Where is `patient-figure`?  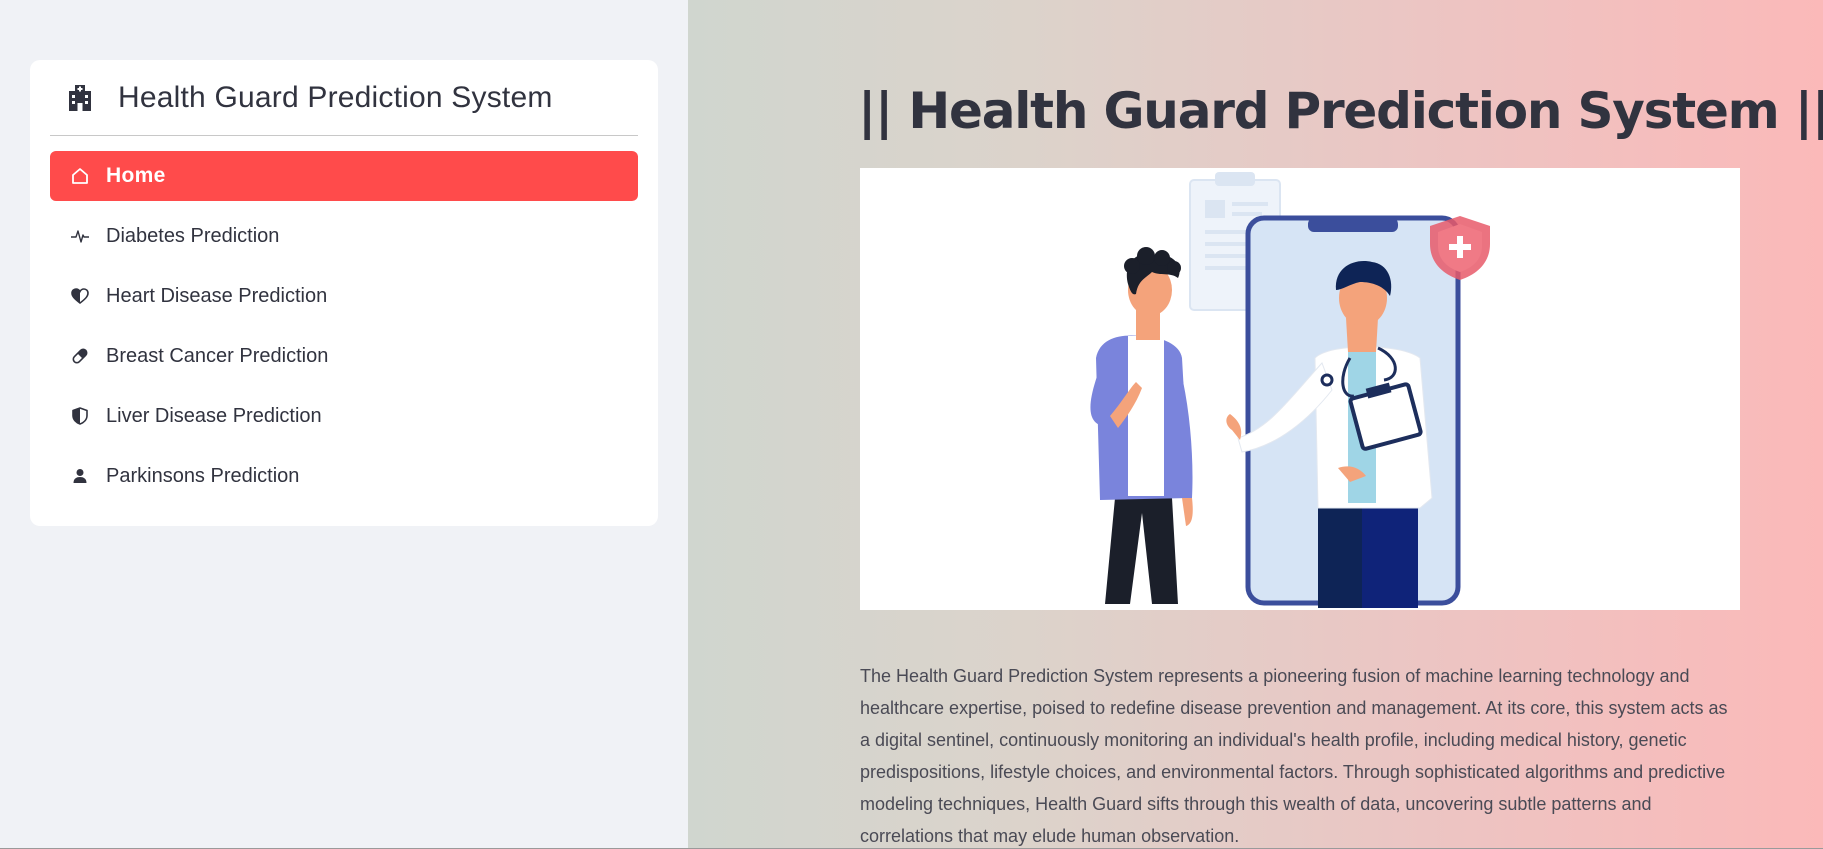
patient-figure is located at coordinates (1141, 425).